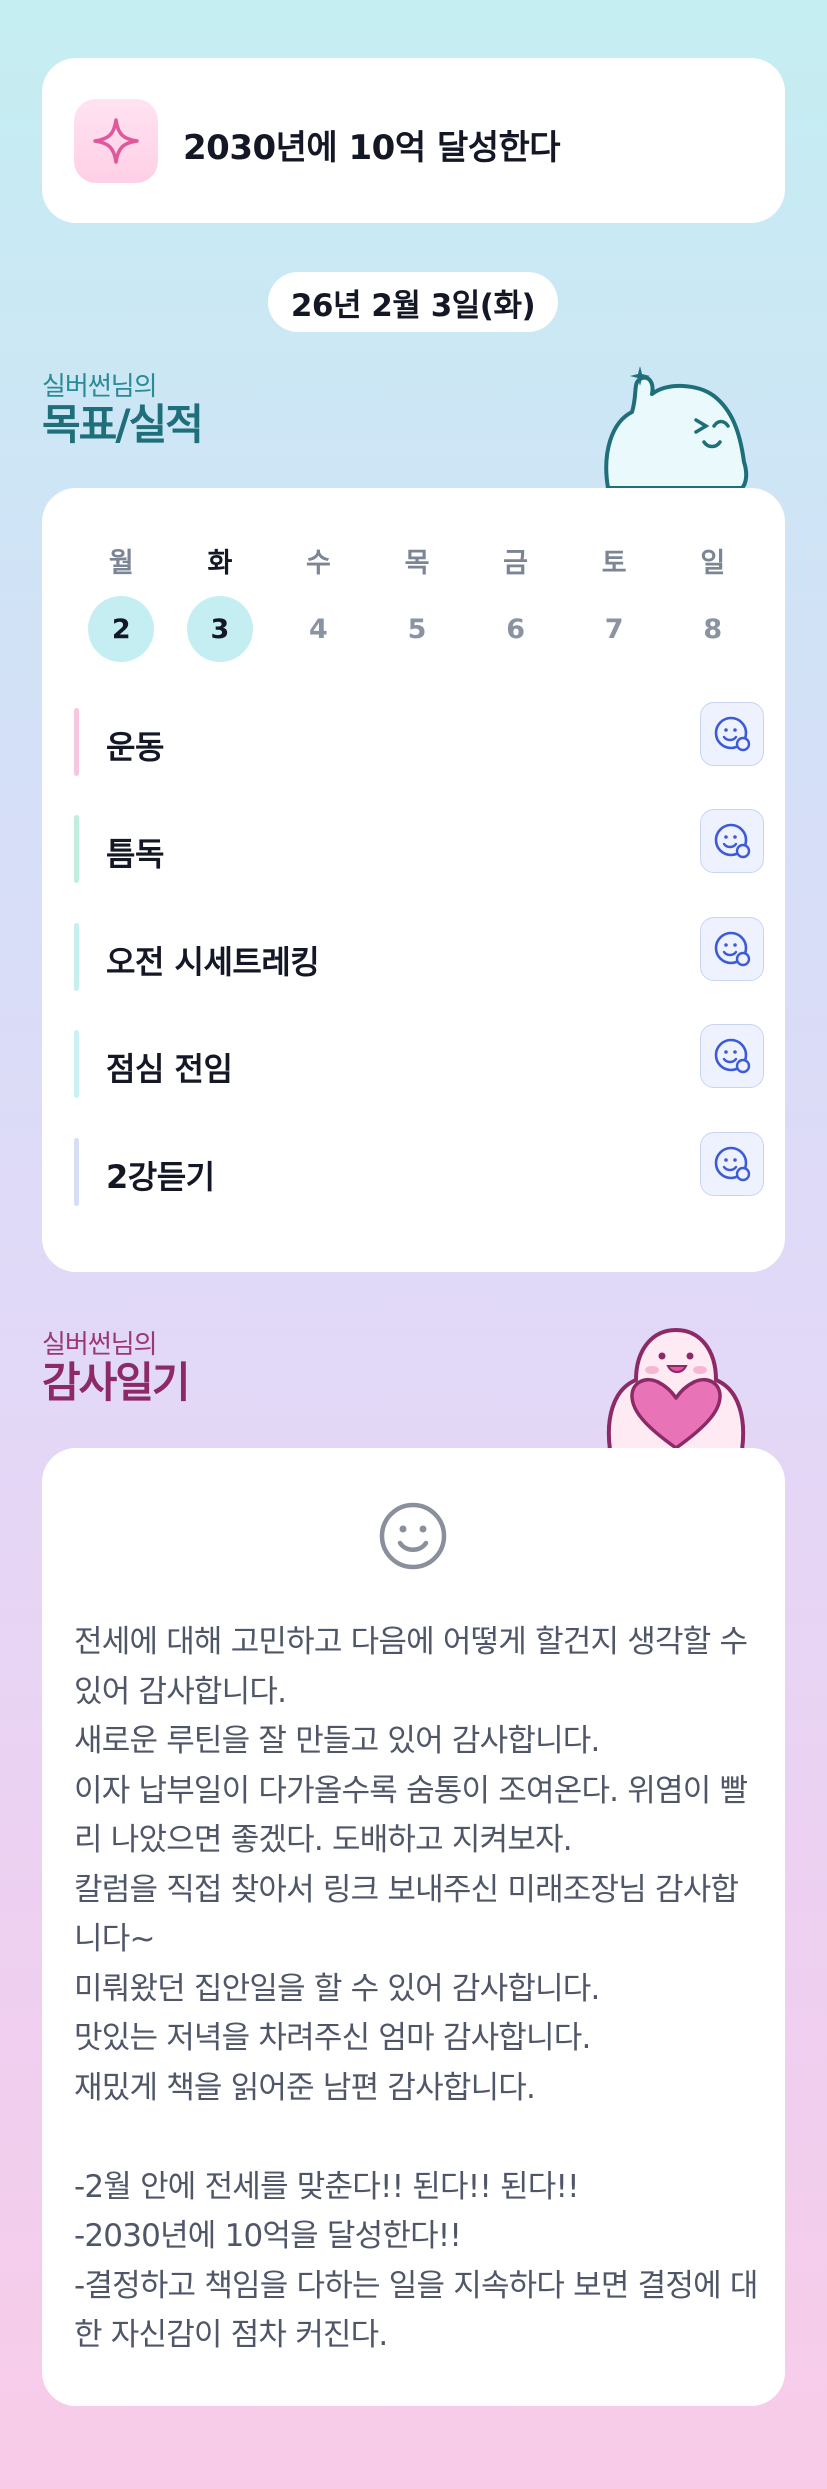 The image size is (827, 2489). Describe the element at coordinates (515, 629) in the screenshot. I see `date-6: 6` at that location.